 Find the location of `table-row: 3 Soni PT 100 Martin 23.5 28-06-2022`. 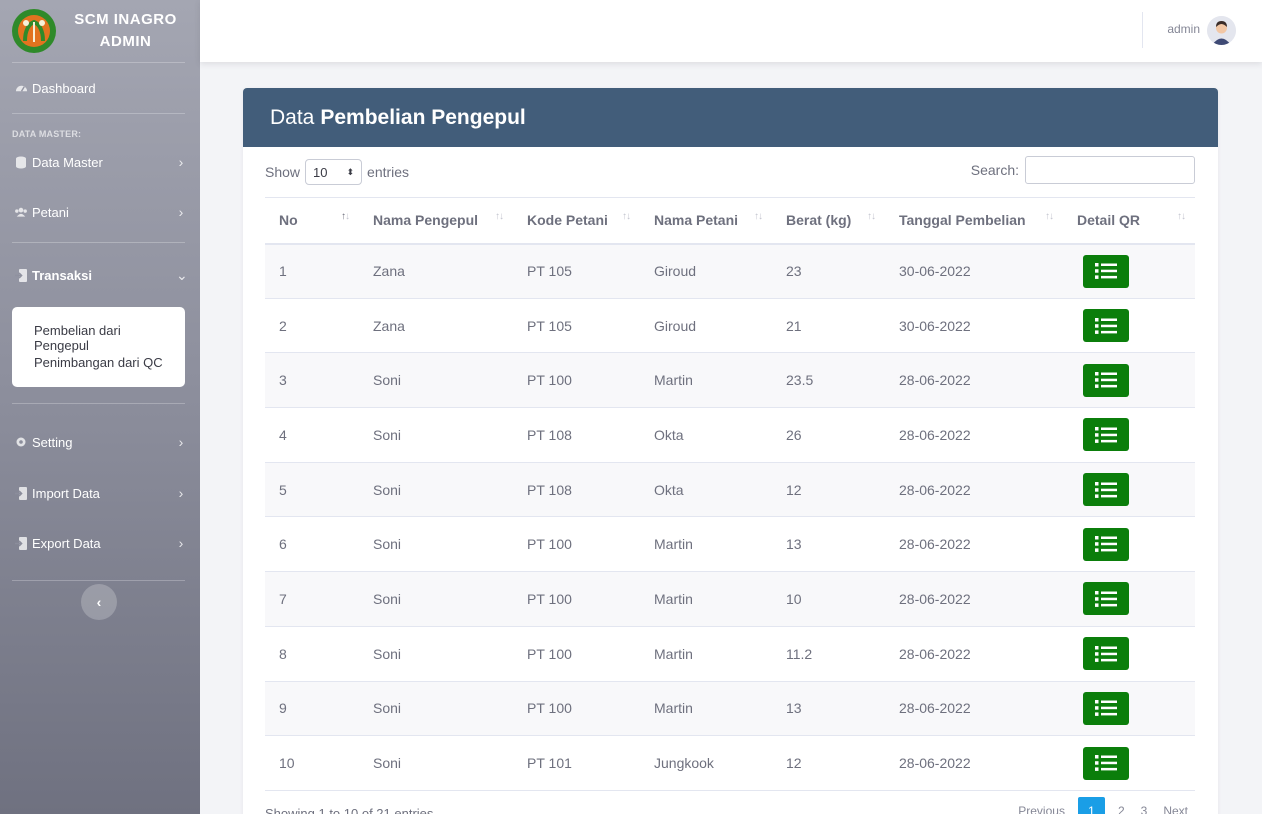

table-row: 3 Soni PT 100 Martin 23.5 28-06-2022 is located at coordinates (730, 380).